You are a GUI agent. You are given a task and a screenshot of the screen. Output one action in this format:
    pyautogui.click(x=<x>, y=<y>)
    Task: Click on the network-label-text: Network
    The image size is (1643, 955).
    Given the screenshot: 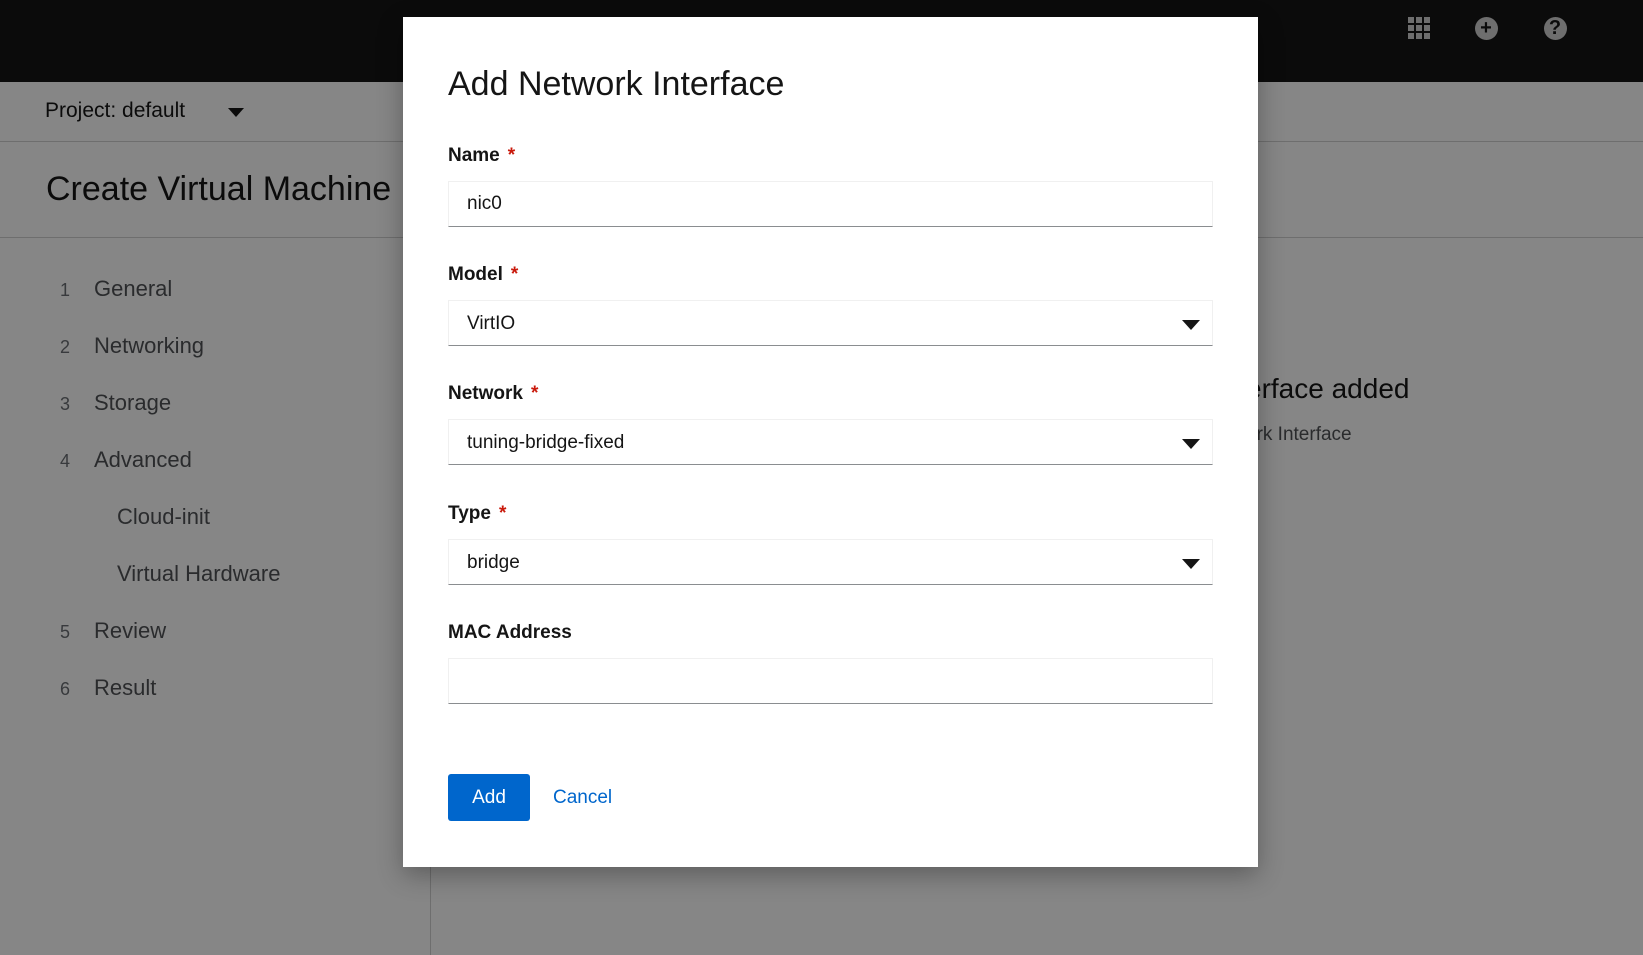 What is the action you would take?
    pyautogui.click(x=485, y=393)
    